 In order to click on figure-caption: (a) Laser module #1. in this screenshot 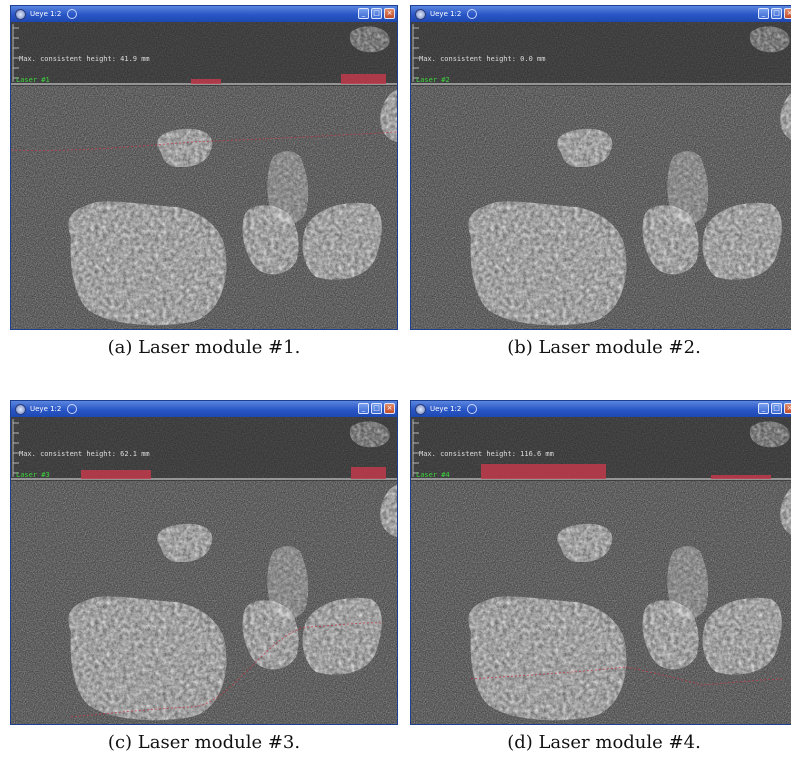, I will do `click(204, 347)`.